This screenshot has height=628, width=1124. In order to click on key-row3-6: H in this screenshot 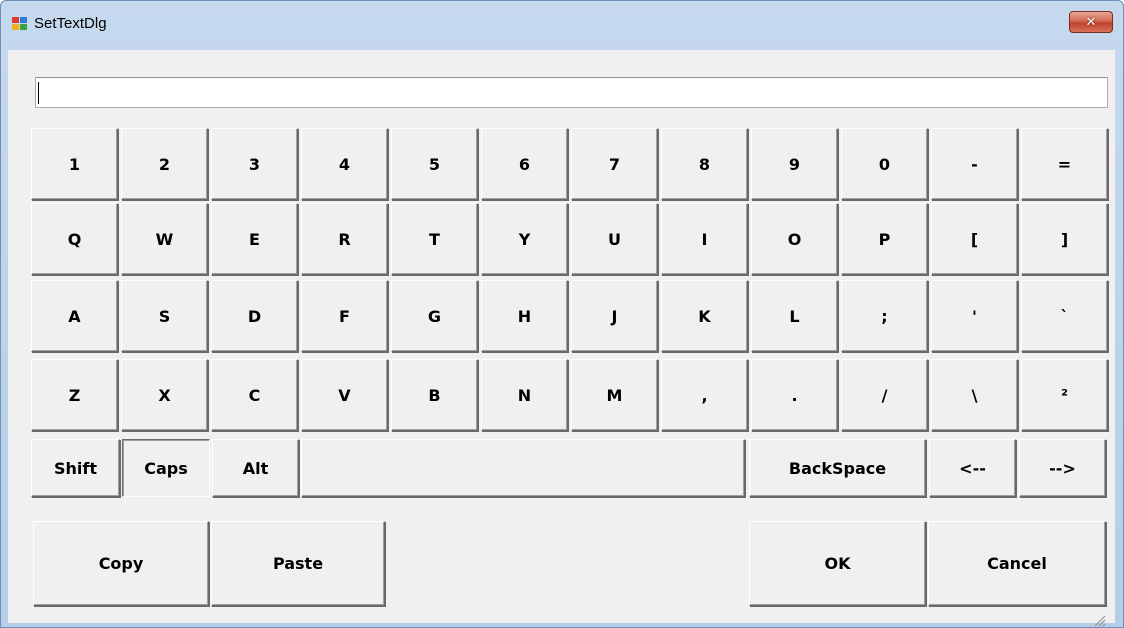, I will do `click(524, 316)`.